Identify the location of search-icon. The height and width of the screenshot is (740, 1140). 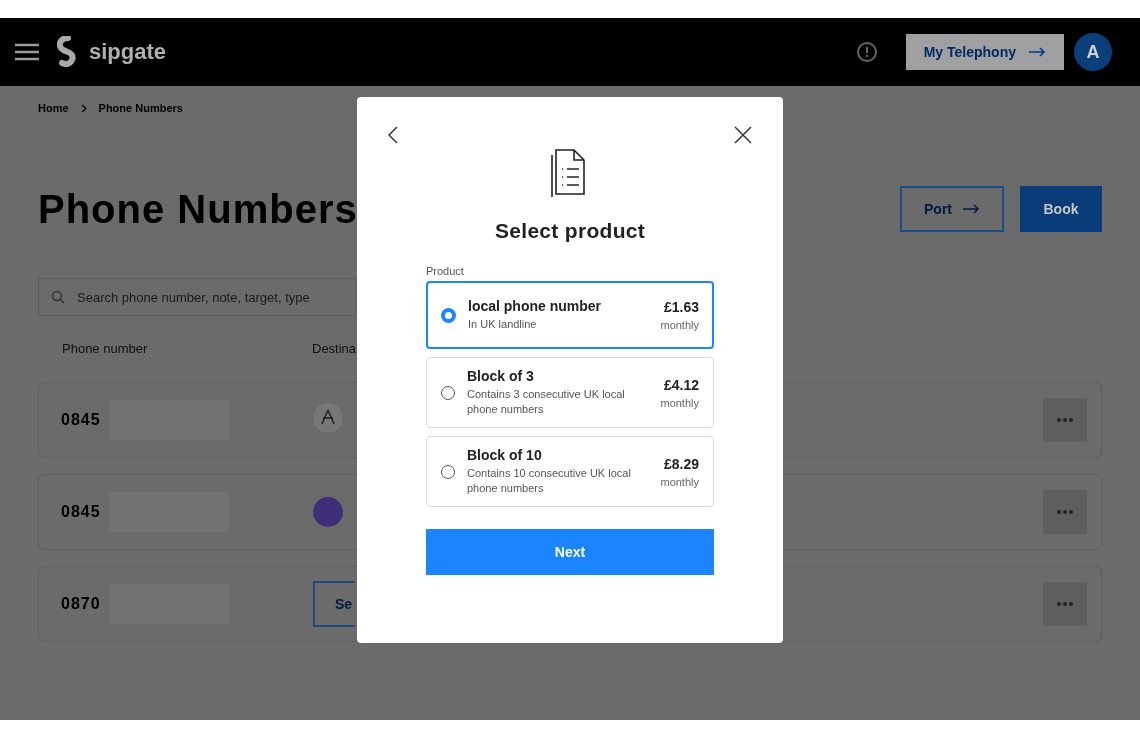
(58, 297).